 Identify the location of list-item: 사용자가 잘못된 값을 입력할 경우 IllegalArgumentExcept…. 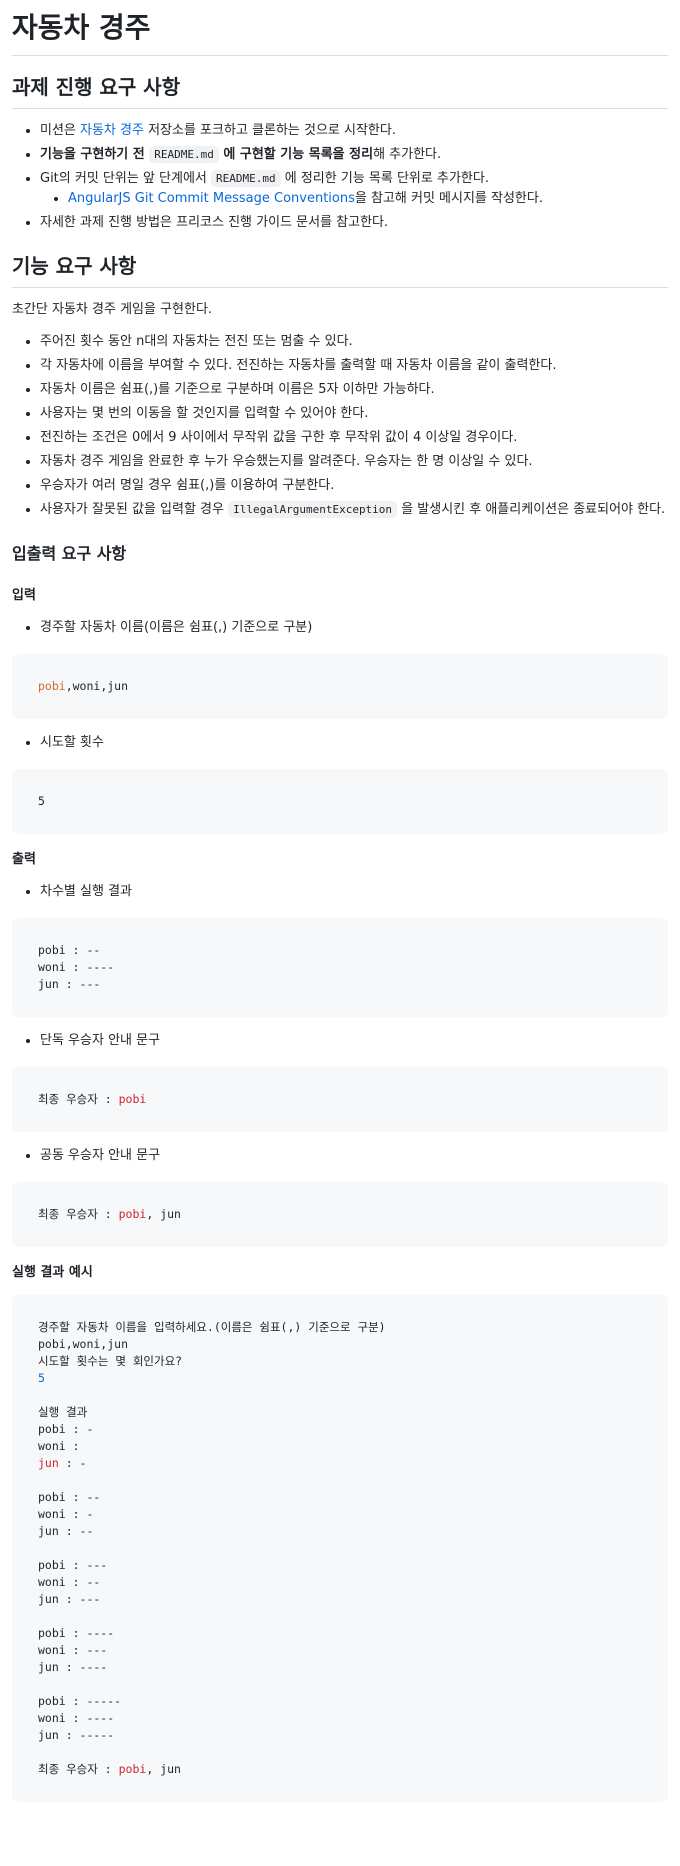
(354, 510).